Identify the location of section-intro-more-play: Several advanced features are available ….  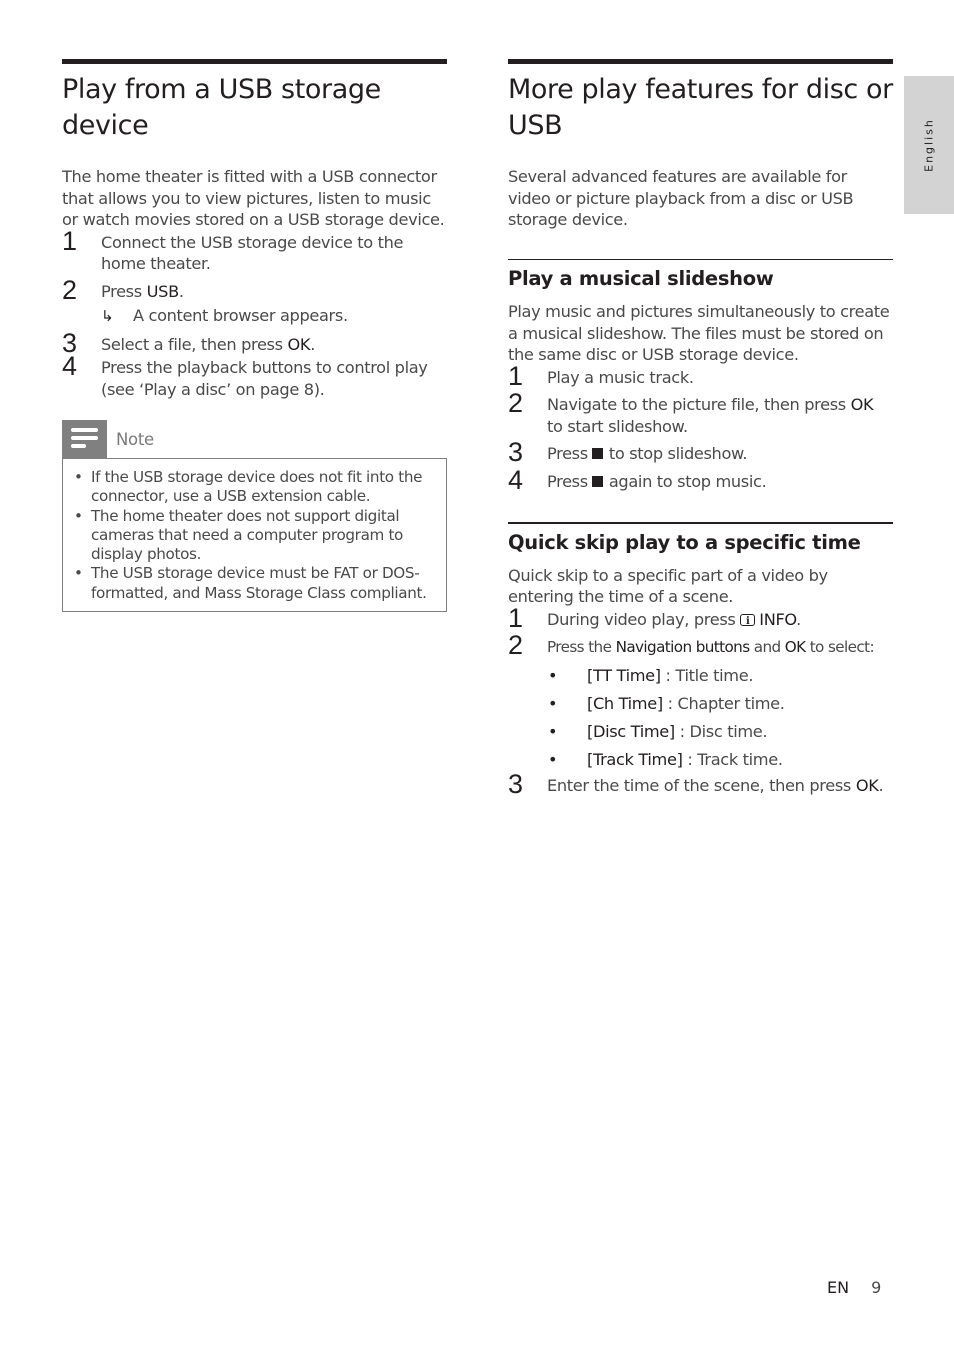
(681, 198).